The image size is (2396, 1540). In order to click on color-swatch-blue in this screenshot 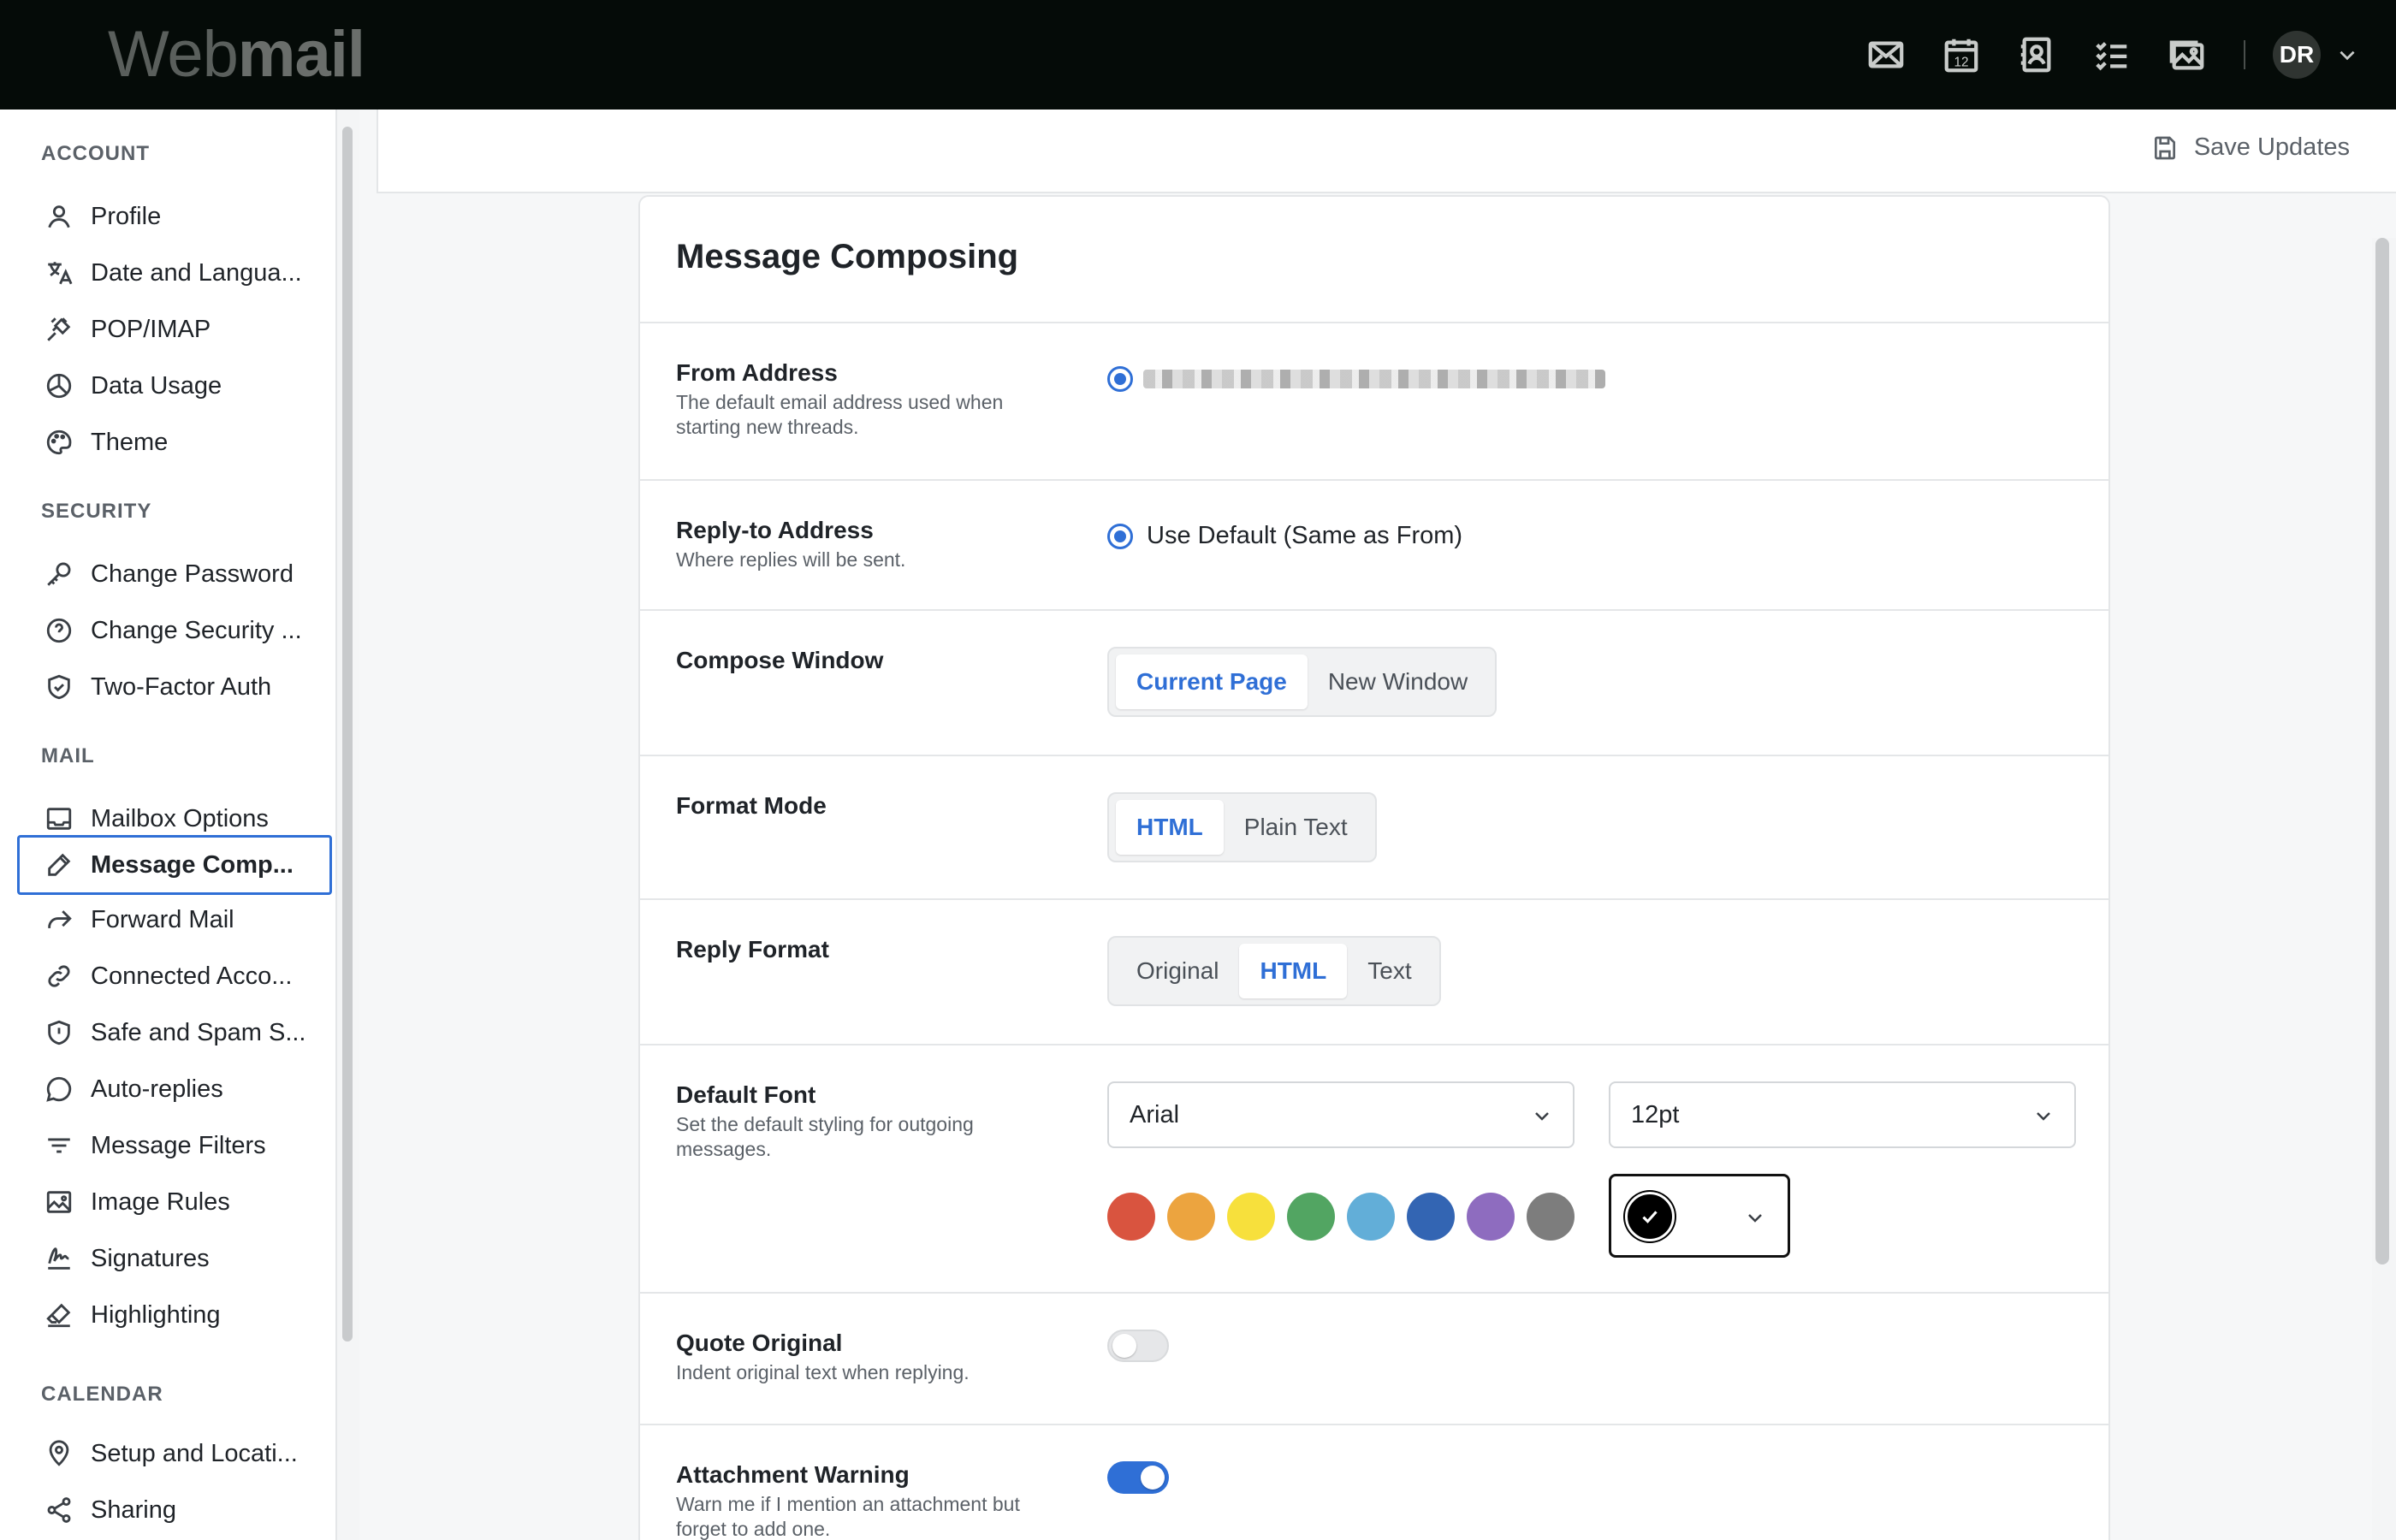, I will do `click(1431, 1217)`.